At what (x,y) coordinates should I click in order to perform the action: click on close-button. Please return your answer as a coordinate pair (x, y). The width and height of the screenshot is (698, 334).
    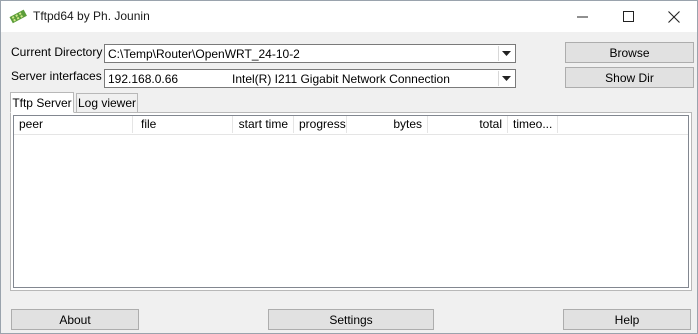
    Looking at the image, I should click on (674, 16).